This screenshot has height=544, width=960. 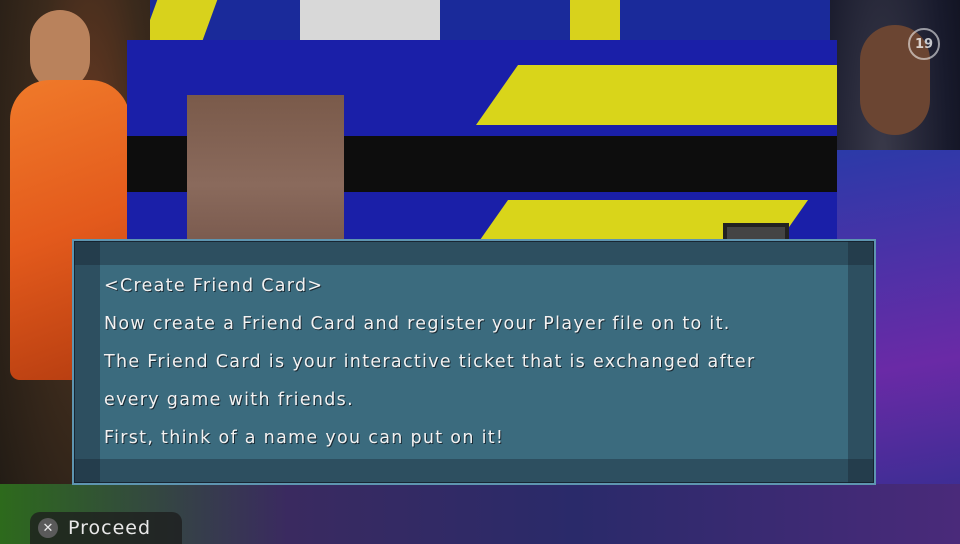 I want to click on dialog-frame-right, so click(x=861, y=362).